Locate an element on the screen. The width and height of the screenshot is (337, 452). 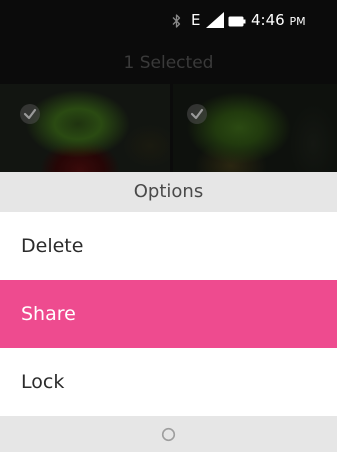
gallery-header: 1 Selected is located at coordinates (168, 63).